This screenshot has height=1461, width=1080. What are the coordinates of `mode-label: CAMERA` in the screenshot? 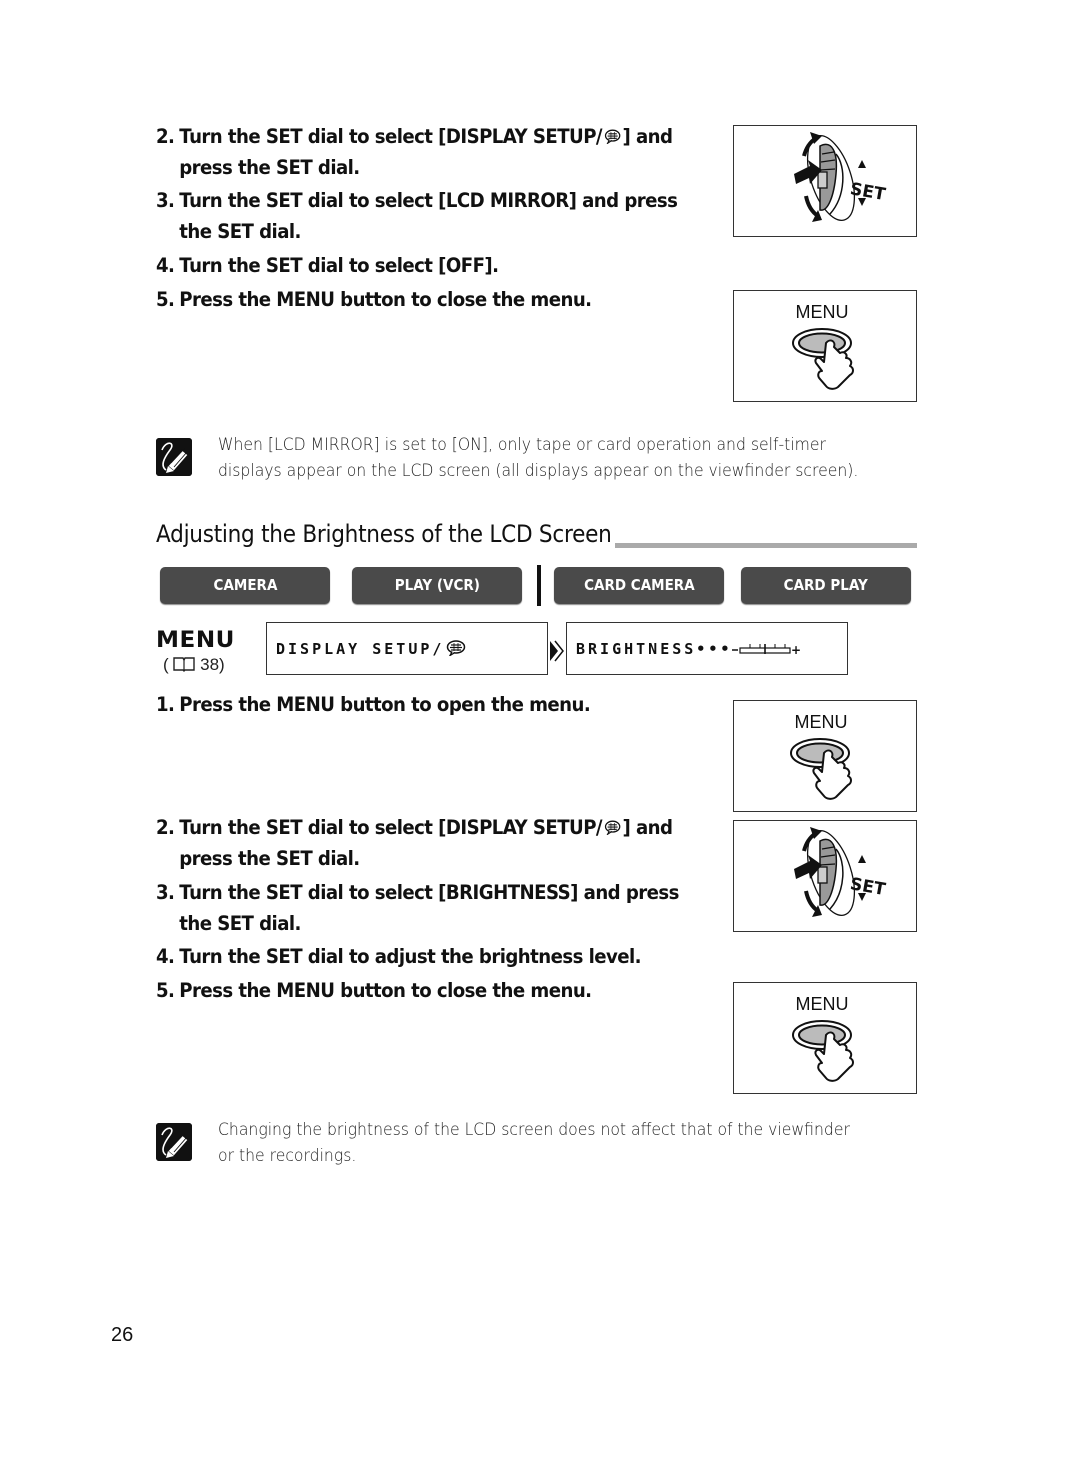 It's located at (245, 585).